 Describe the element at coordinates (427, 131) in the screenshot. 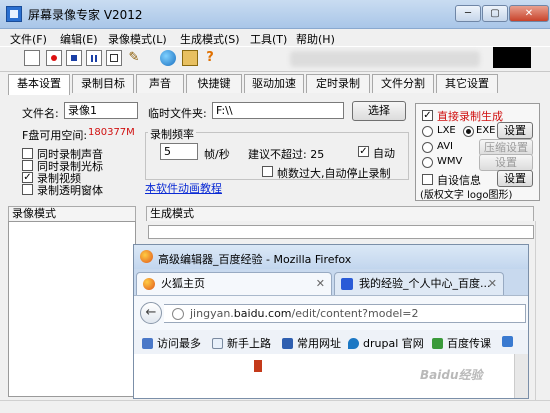

I see `lxe-radio` at that location.